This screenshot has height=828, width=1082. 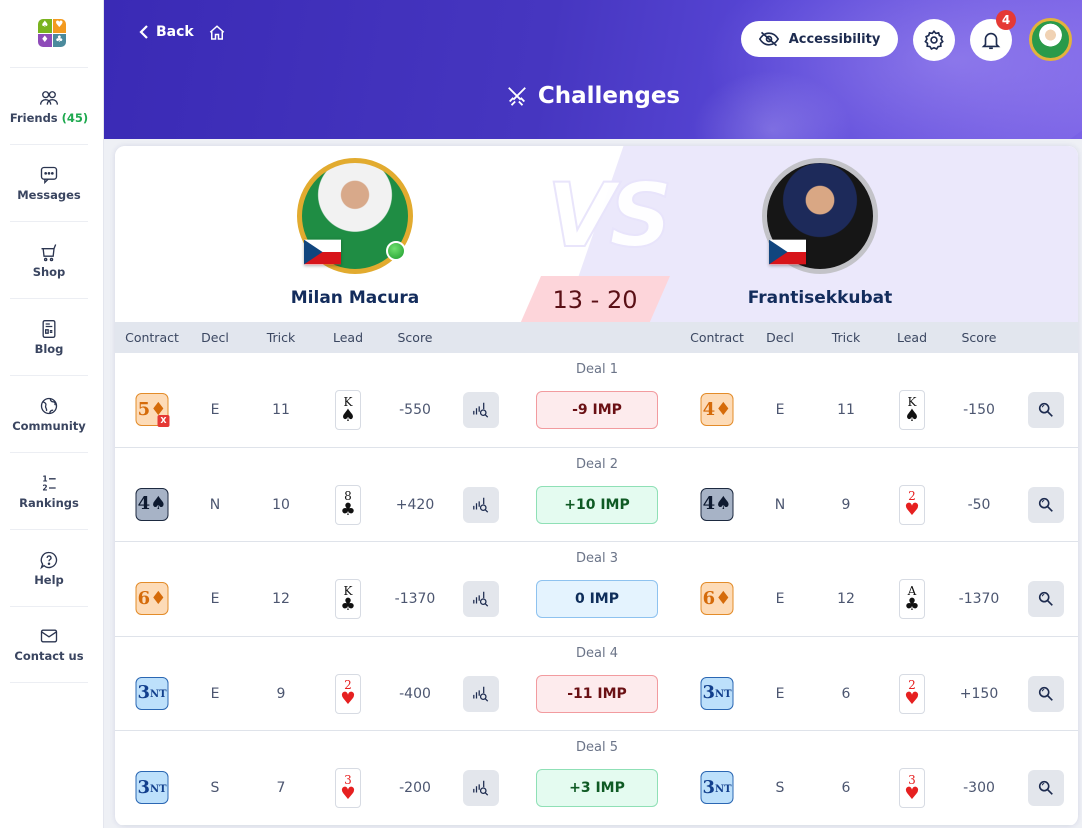 I want to click on svg-text: 1, so click(x=44, y=478).